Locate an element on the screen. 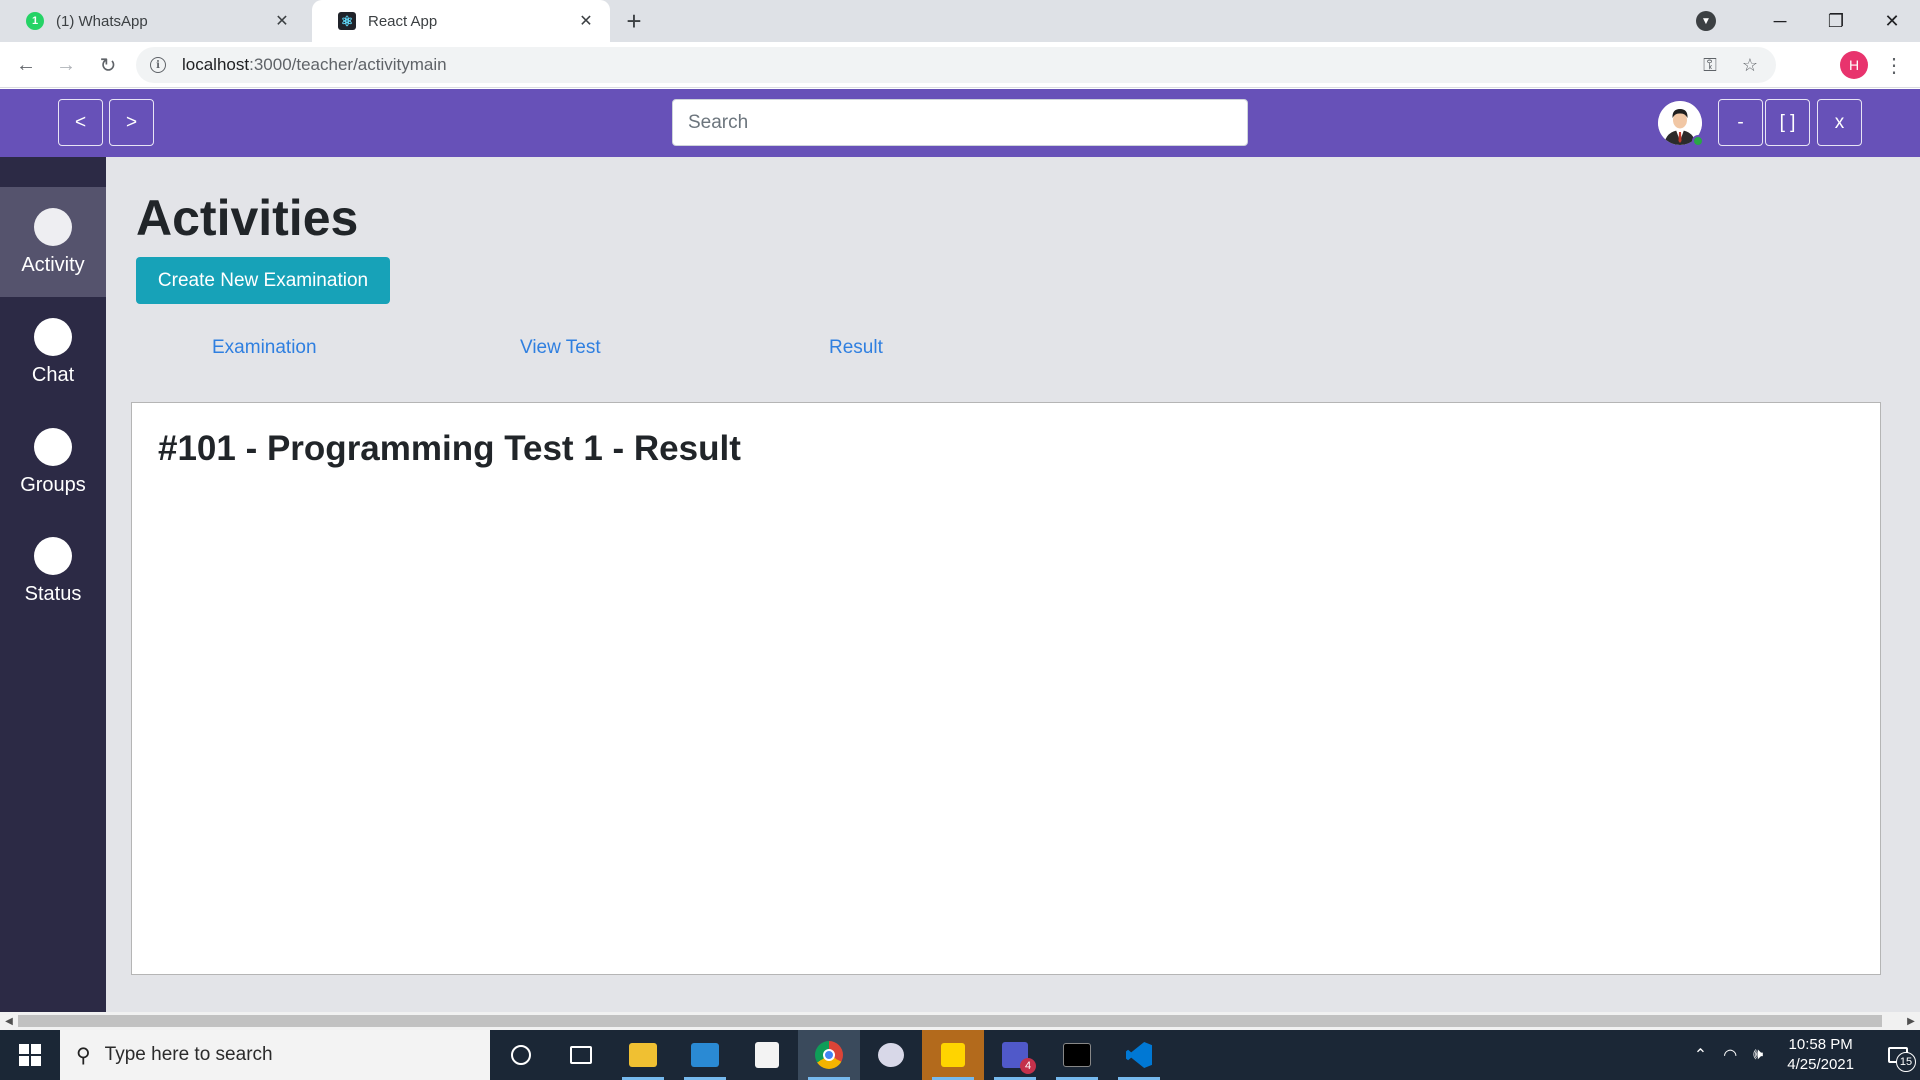 The height and width of the screenshot is (1080, 1920). notification-count: 15 is located at coordinates (1906, 1062).